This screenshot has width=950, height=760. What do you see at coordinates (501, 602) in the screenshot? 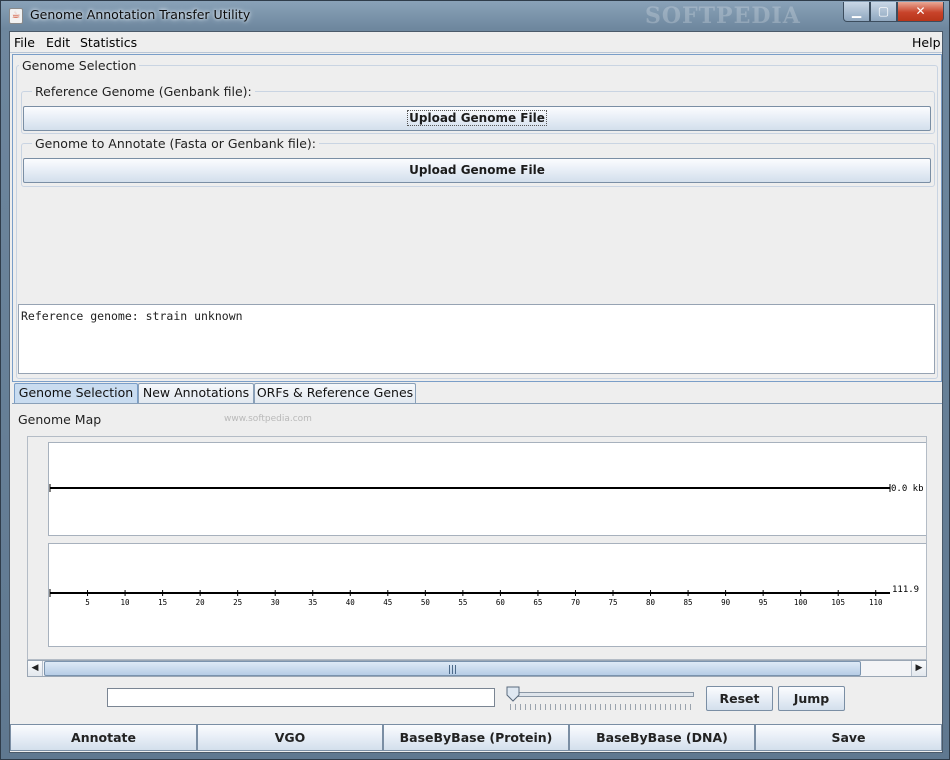
I see `ruler-tick-label: 60` at bounding box center [501, 602].